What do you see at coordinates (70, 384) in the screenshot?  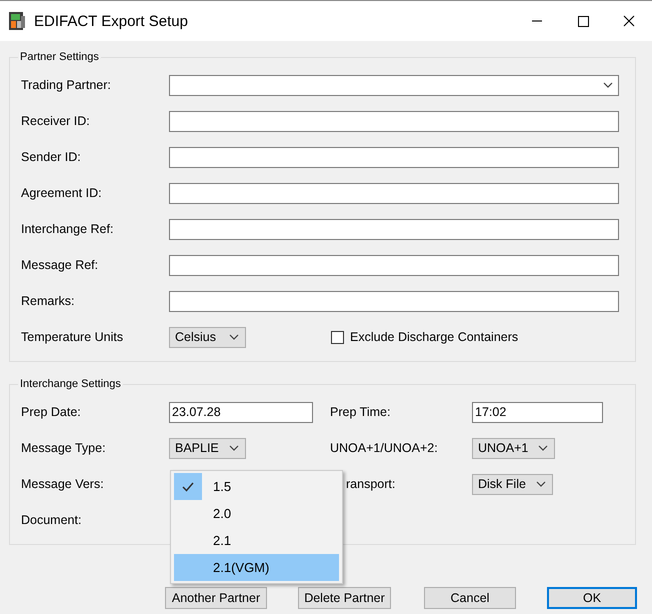 I see `group-title: Interchange Settings` at bounding box center [70, 384].